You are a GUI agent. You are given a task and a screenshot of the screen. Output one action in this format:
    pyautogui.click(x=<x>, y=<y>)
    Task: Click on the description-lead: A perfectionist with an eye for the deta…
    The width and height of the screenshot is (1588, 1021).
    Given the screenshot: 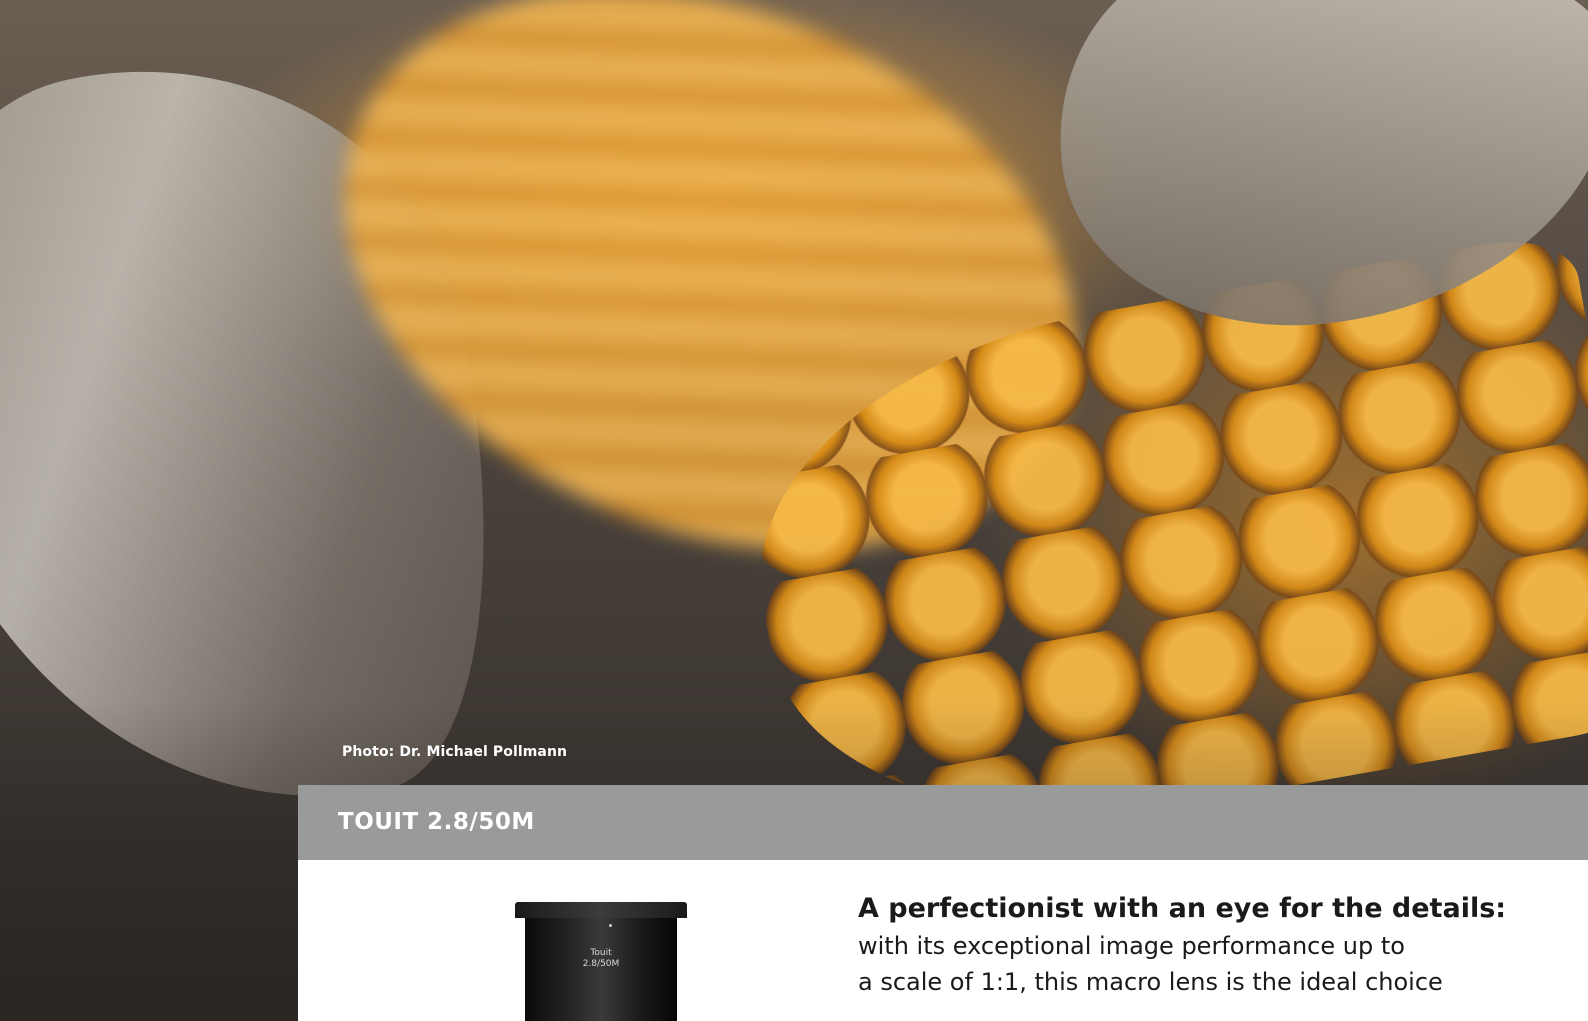 What is the action you would take?
    pyautogui.click(x=1182, y=908)
    